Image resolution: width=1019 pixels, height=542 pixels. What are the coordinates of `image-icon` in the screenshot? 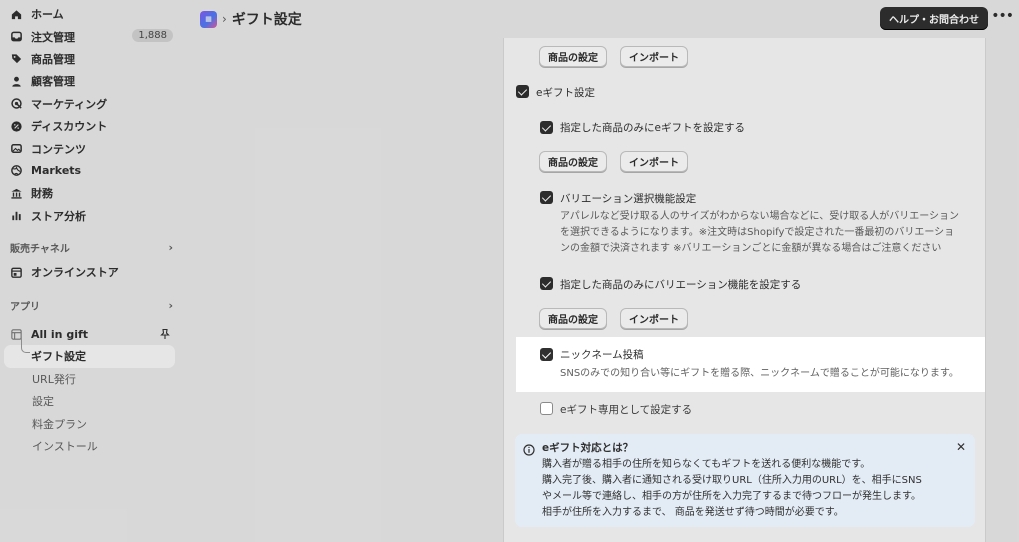 It's located at (16, 148).